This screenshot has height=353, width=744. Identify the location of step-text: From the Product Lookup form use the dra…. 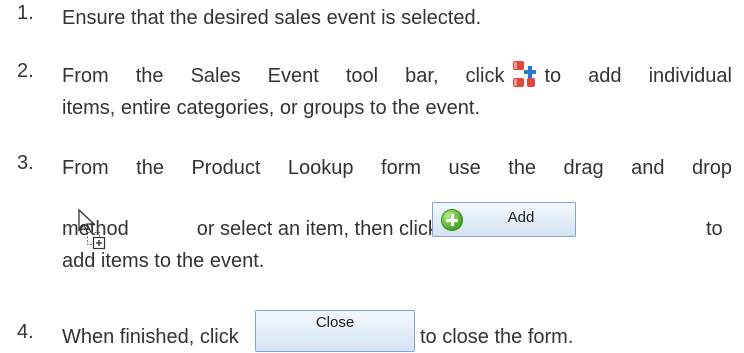
(397, 168).